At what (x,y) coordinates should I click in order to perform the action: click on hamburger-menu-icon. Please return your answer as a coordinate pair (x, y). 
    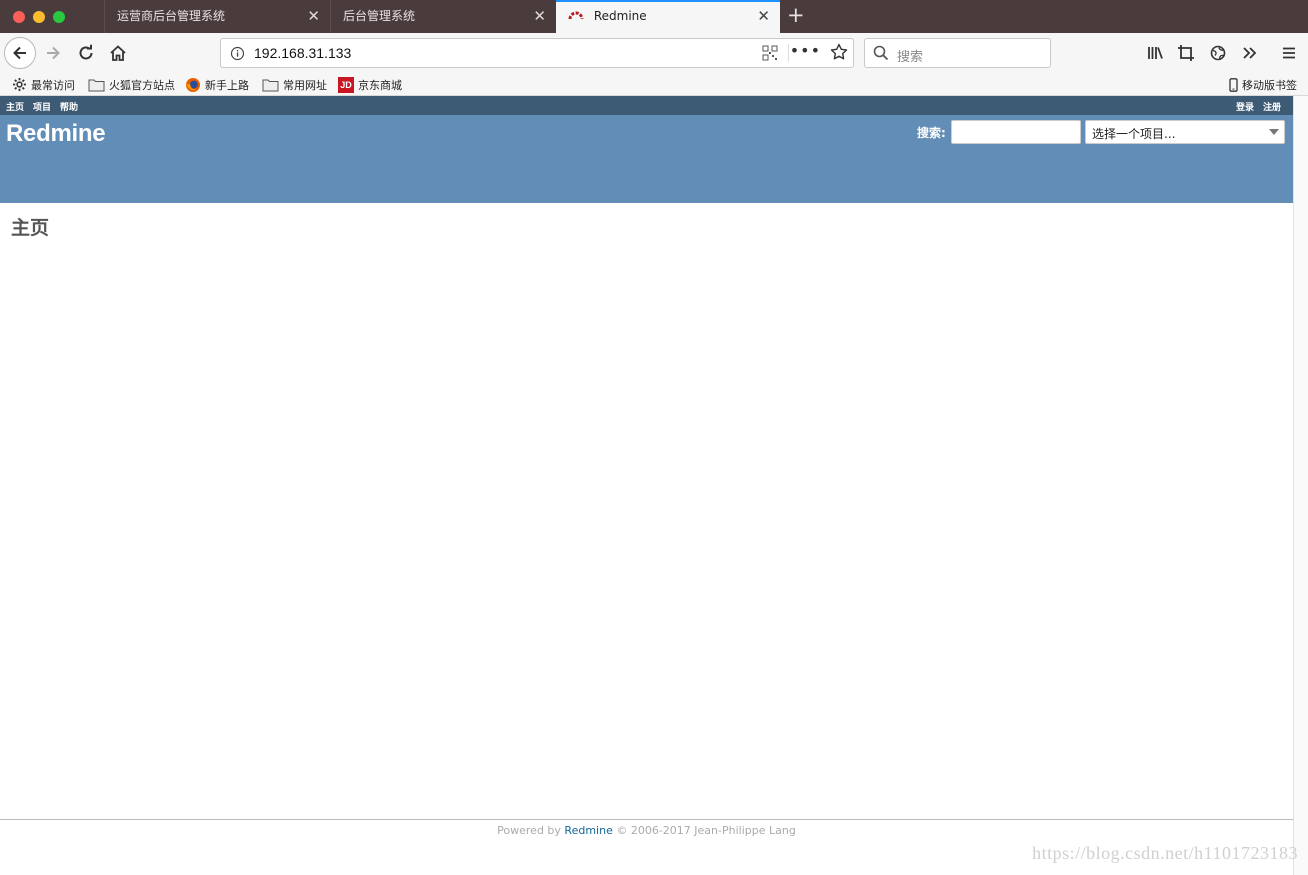
    Looking at the image, I should click on (1289, 53).